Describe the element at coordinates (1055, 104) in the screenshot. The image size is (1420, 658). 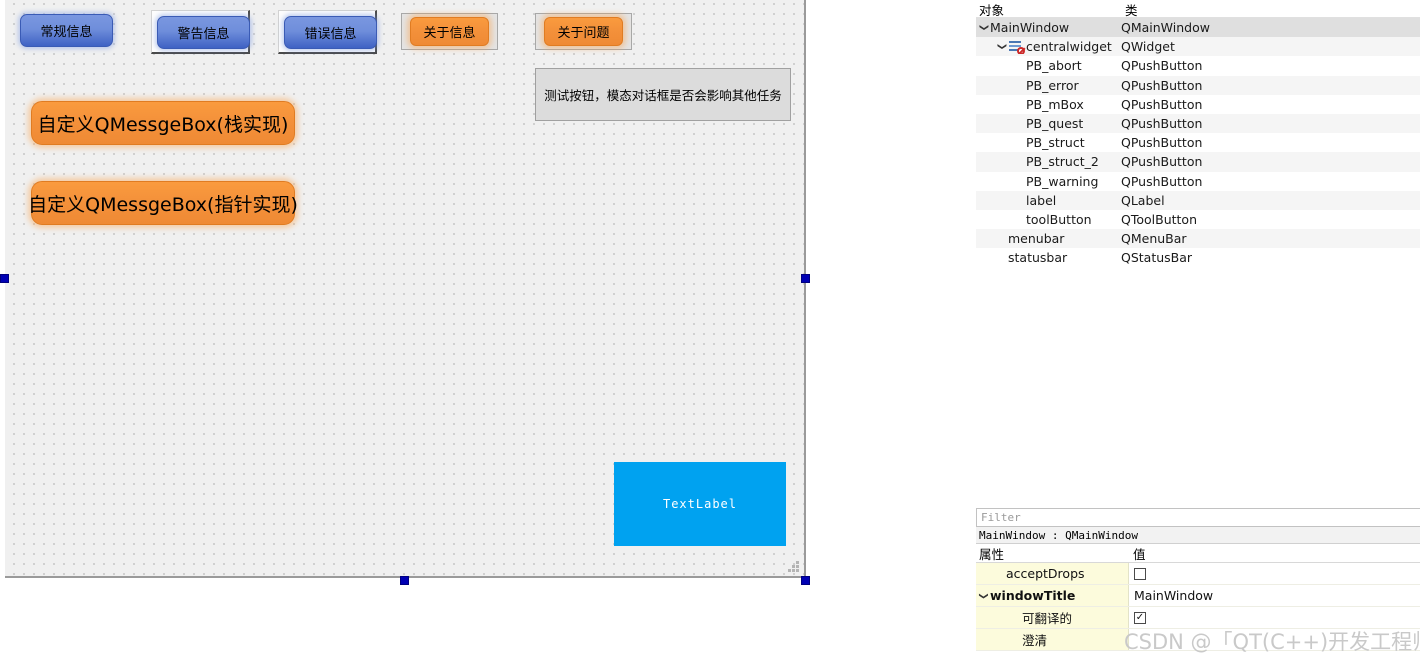
I see `object-tree-row-label: PB_mBox` at that location.